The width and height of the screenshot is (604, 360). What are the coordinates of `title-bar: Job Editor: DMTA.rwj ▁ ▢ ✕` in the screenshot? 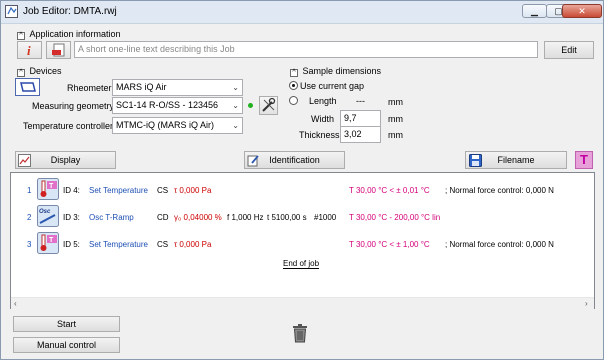 It's located at (302, 12).